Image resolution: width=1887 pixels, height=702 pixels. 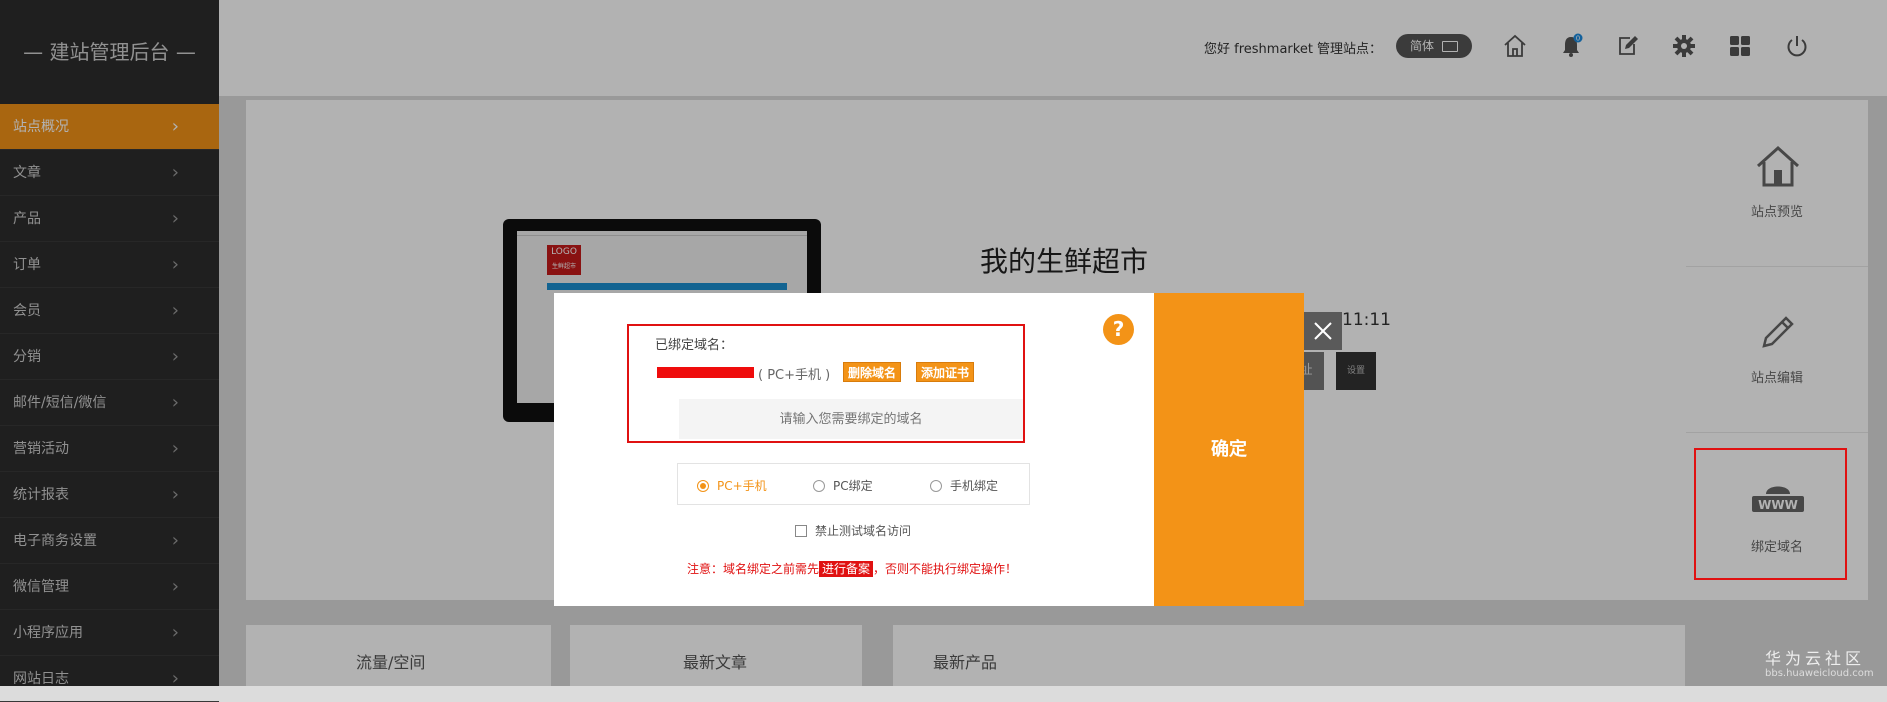 I want to click on redacted-domain, so click(x=705, y=372).